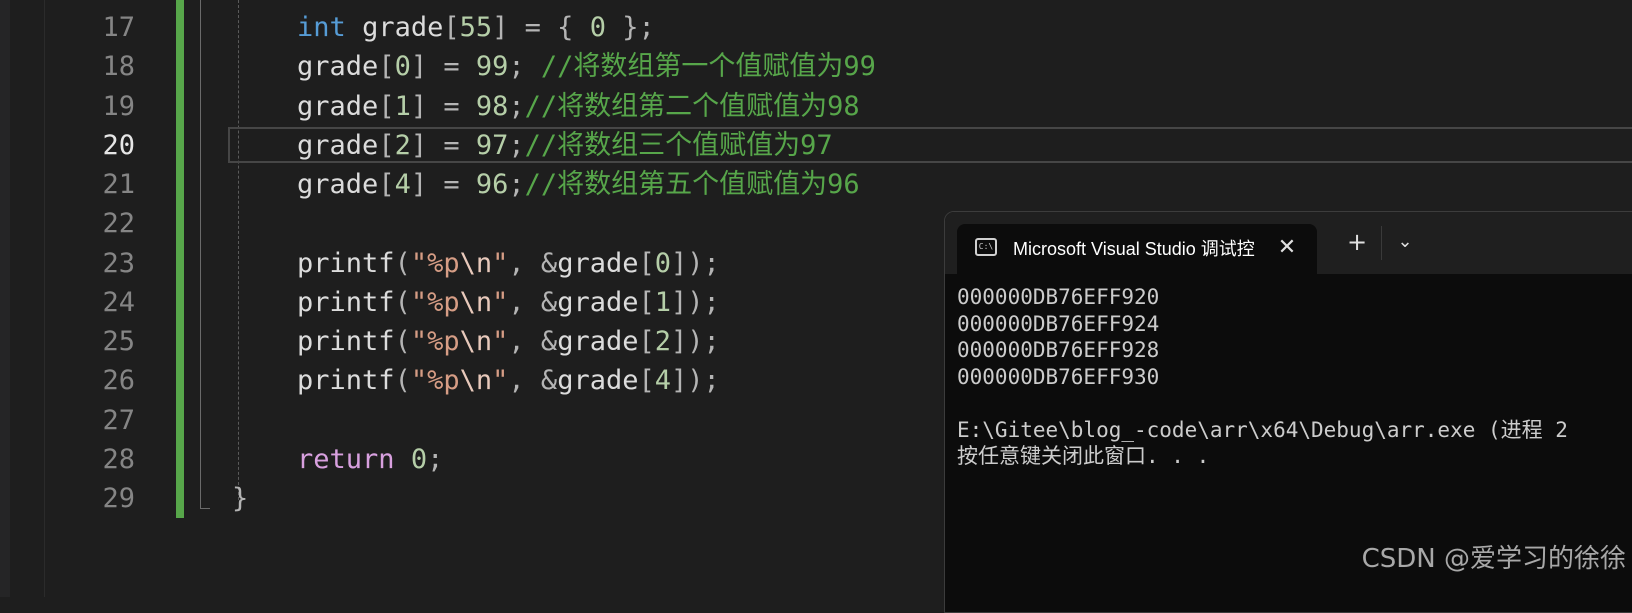  I want to click on line-number: 29, so click(118, 498).